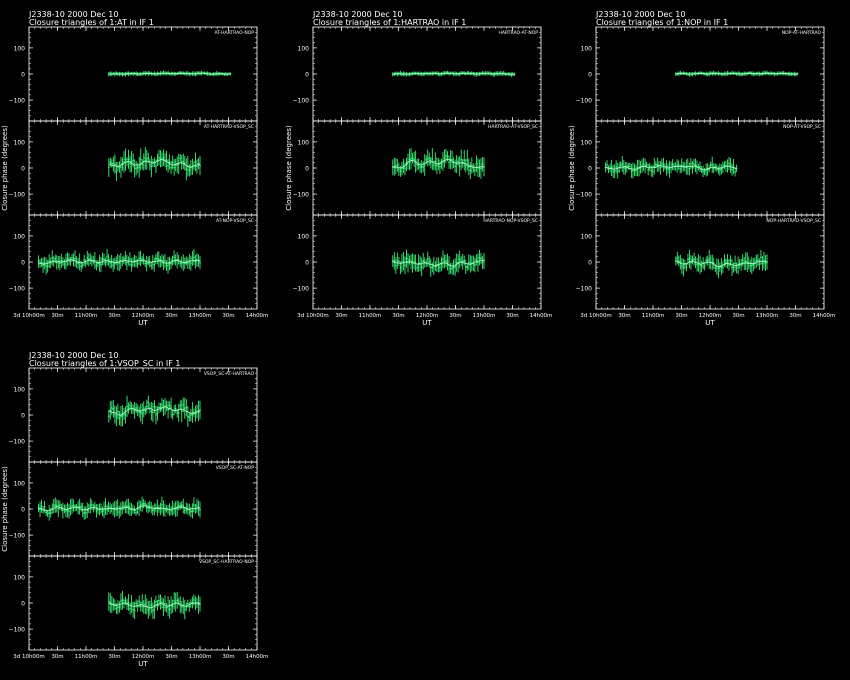 The width and height of the screenshot is (850, 680). I want to click on triangle-label: VSOP_SC-HARTRAO-NOP, so click(226, 562).